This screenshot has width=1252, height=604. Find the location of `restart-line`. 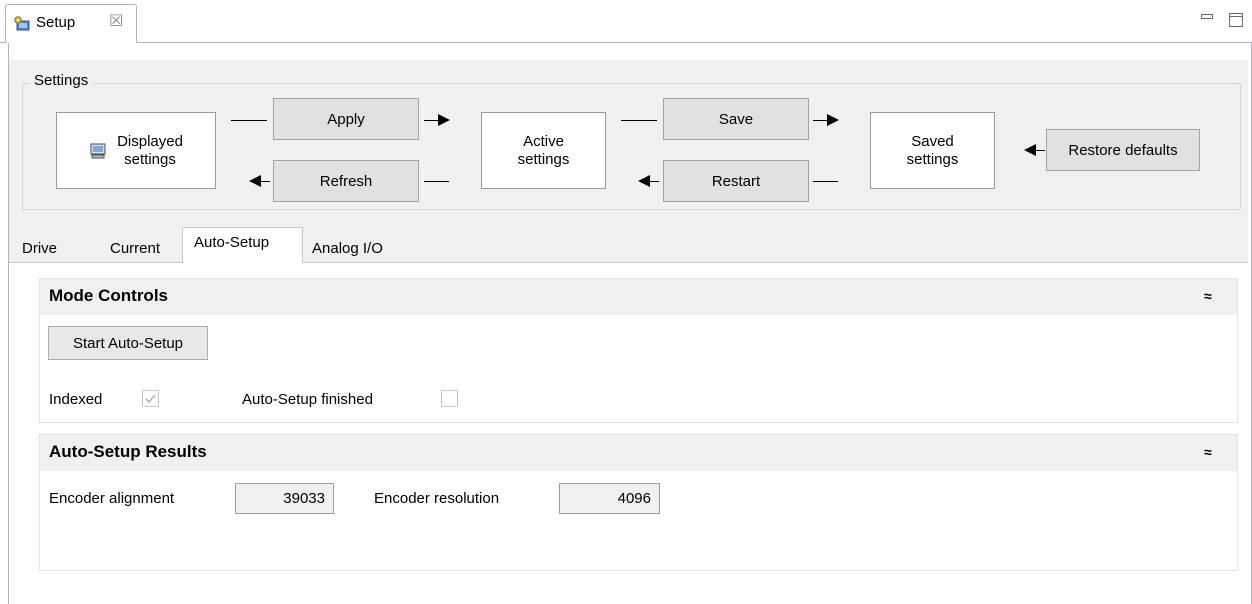

restart-line is located at coordinates (825, 181).